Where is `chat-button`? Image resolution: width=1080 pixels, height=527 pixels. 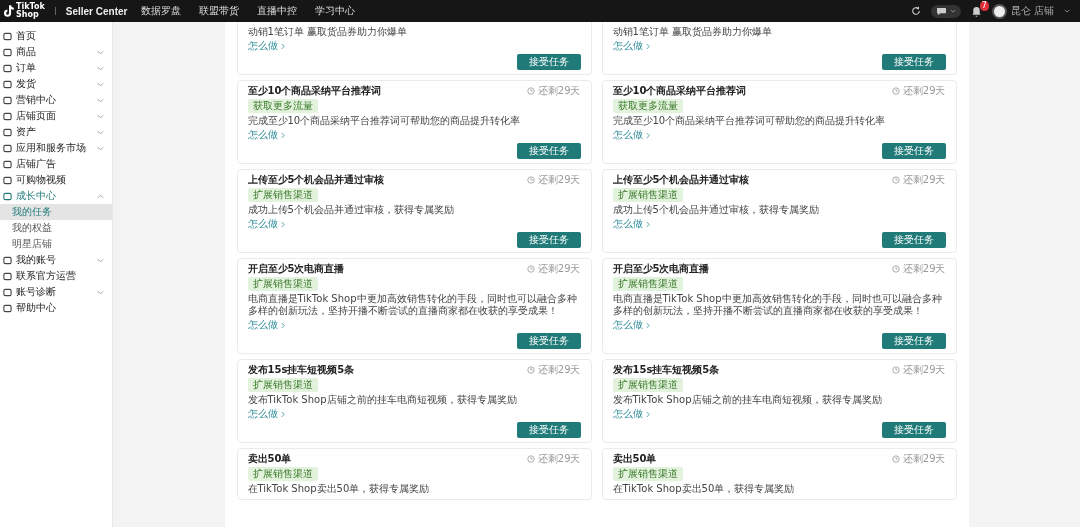 chat-button is located at coordinates (945, 11).